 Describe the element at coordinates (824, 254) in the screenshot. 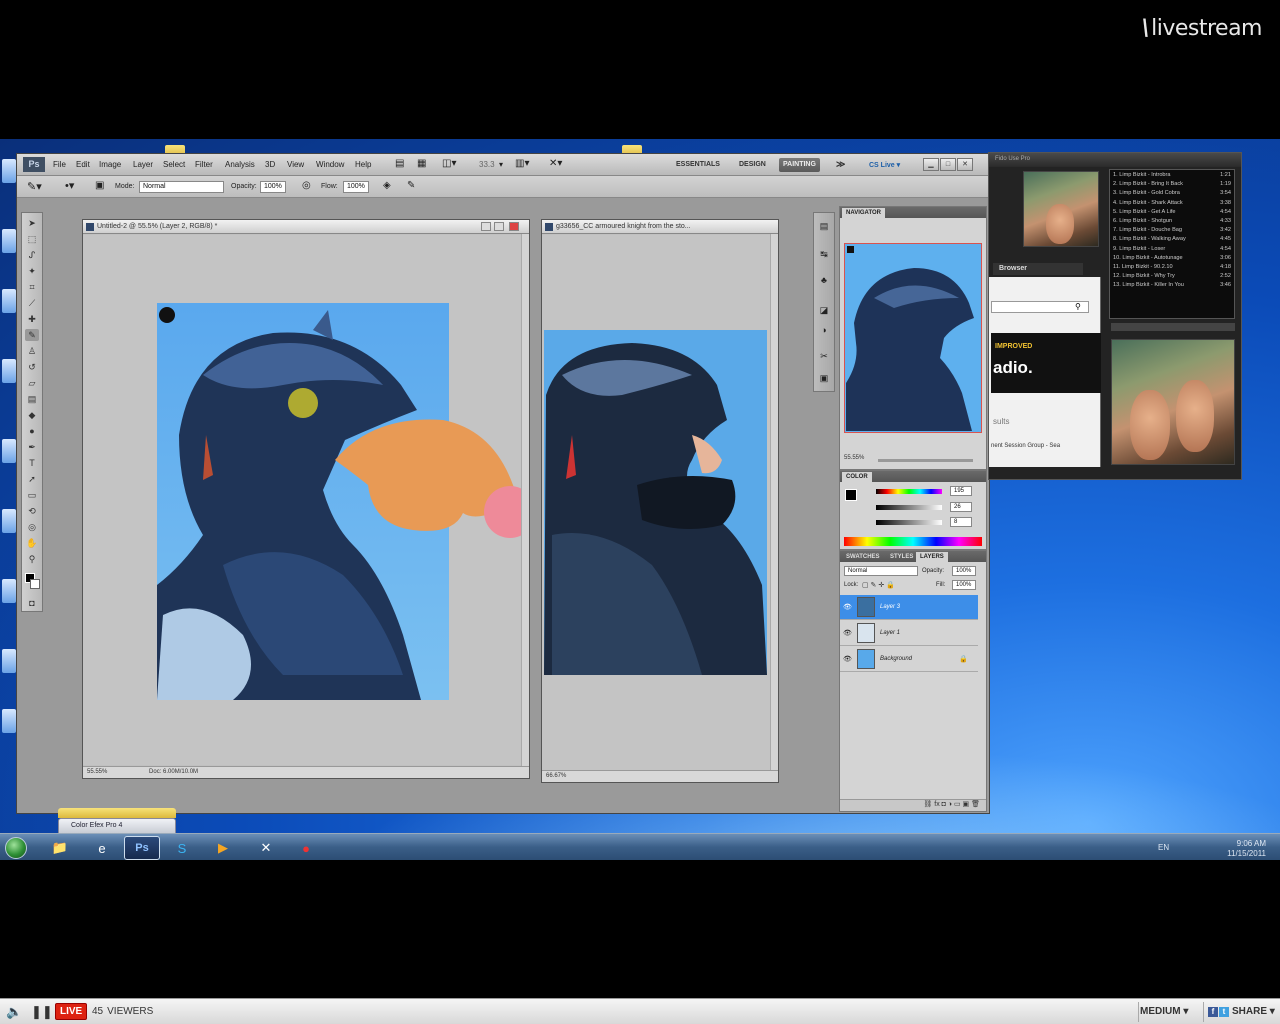

I see `actions-panel-icon: ↹` at that location.